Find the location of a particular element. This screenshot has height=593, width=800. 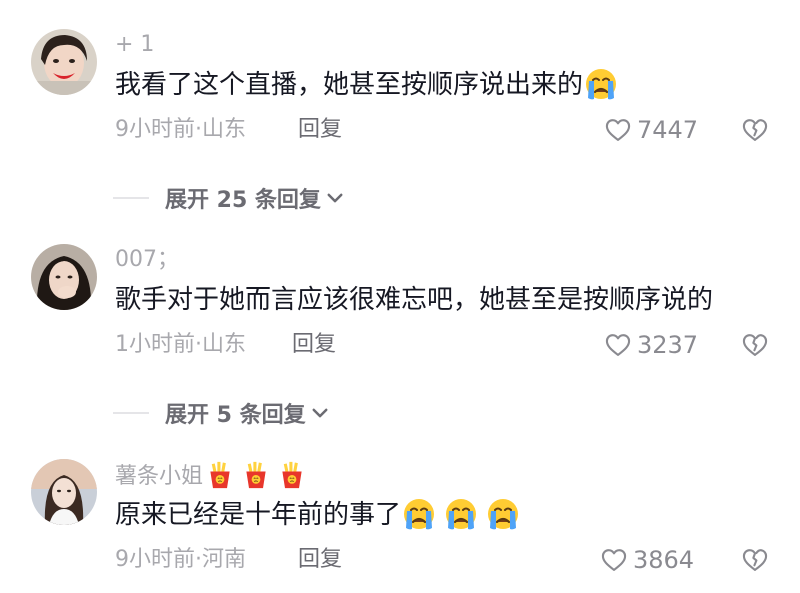

expand-replies-button: 展开 25 条回复 is located at coordinates (229, 198).